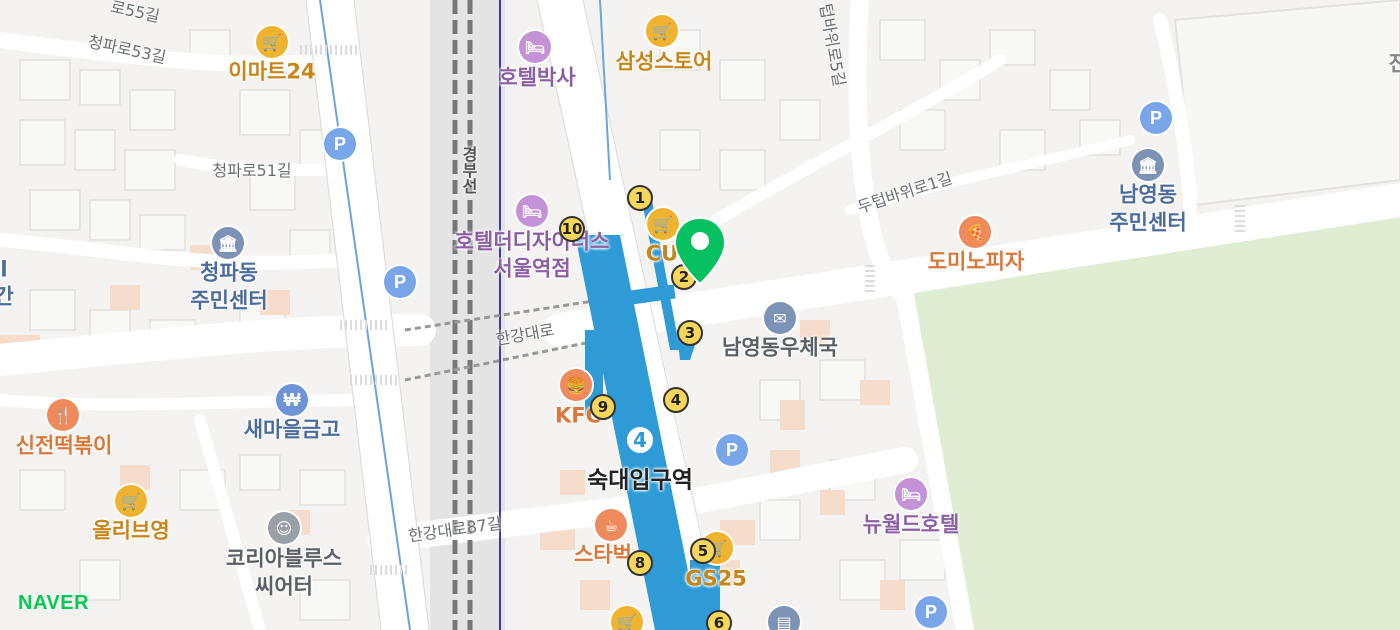  I want to click on place-post-office: 남영동우체국, so click(780, 348).